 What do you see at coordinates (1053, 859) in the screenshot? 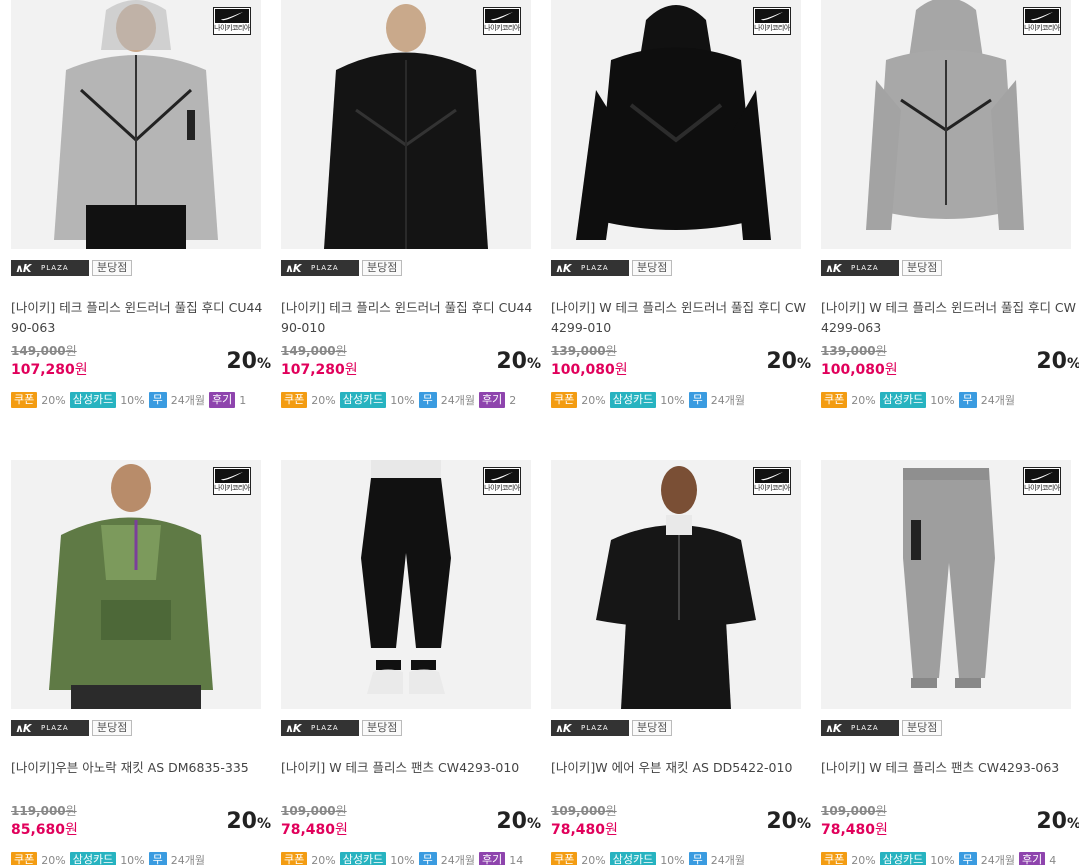
I see `review-count: 4` at bounding box center [1053, 859].